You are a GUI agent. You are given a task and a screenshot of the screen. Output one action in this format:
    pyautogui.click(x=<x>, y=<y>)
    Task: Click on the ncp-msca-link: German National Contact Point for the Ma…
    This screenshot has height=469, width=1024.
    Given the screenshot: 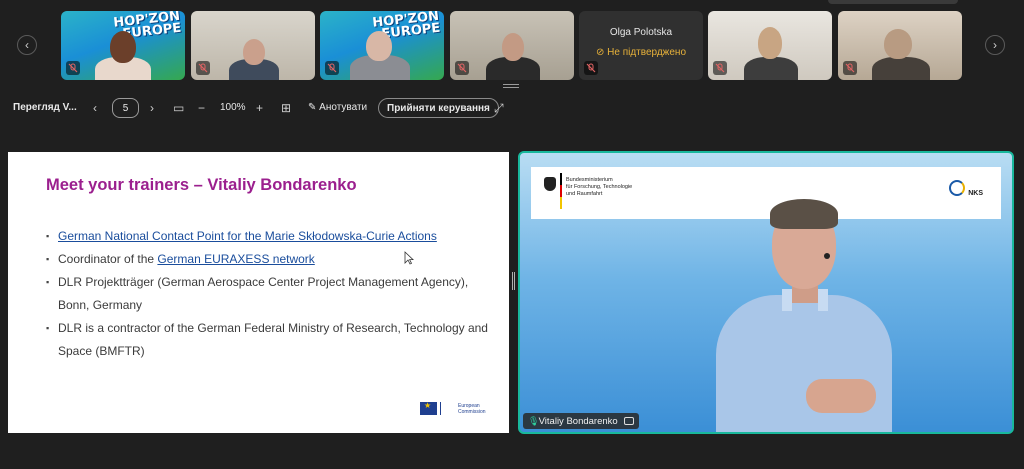 What is the action you would take?
    pyautogui.click(x=247, y=236)
    